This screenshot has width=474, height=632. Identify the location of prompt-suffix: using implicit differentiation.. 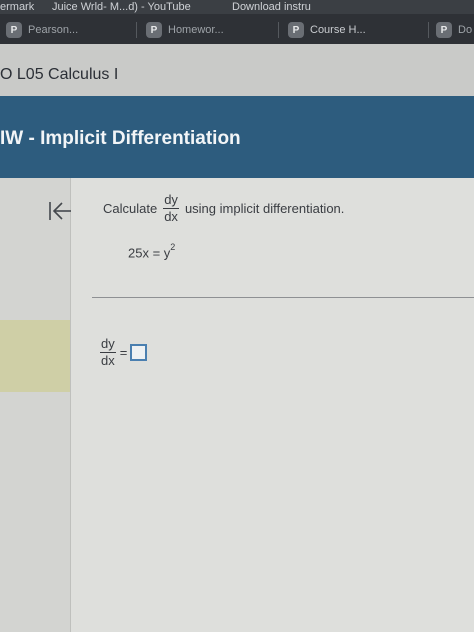
(264, 208).